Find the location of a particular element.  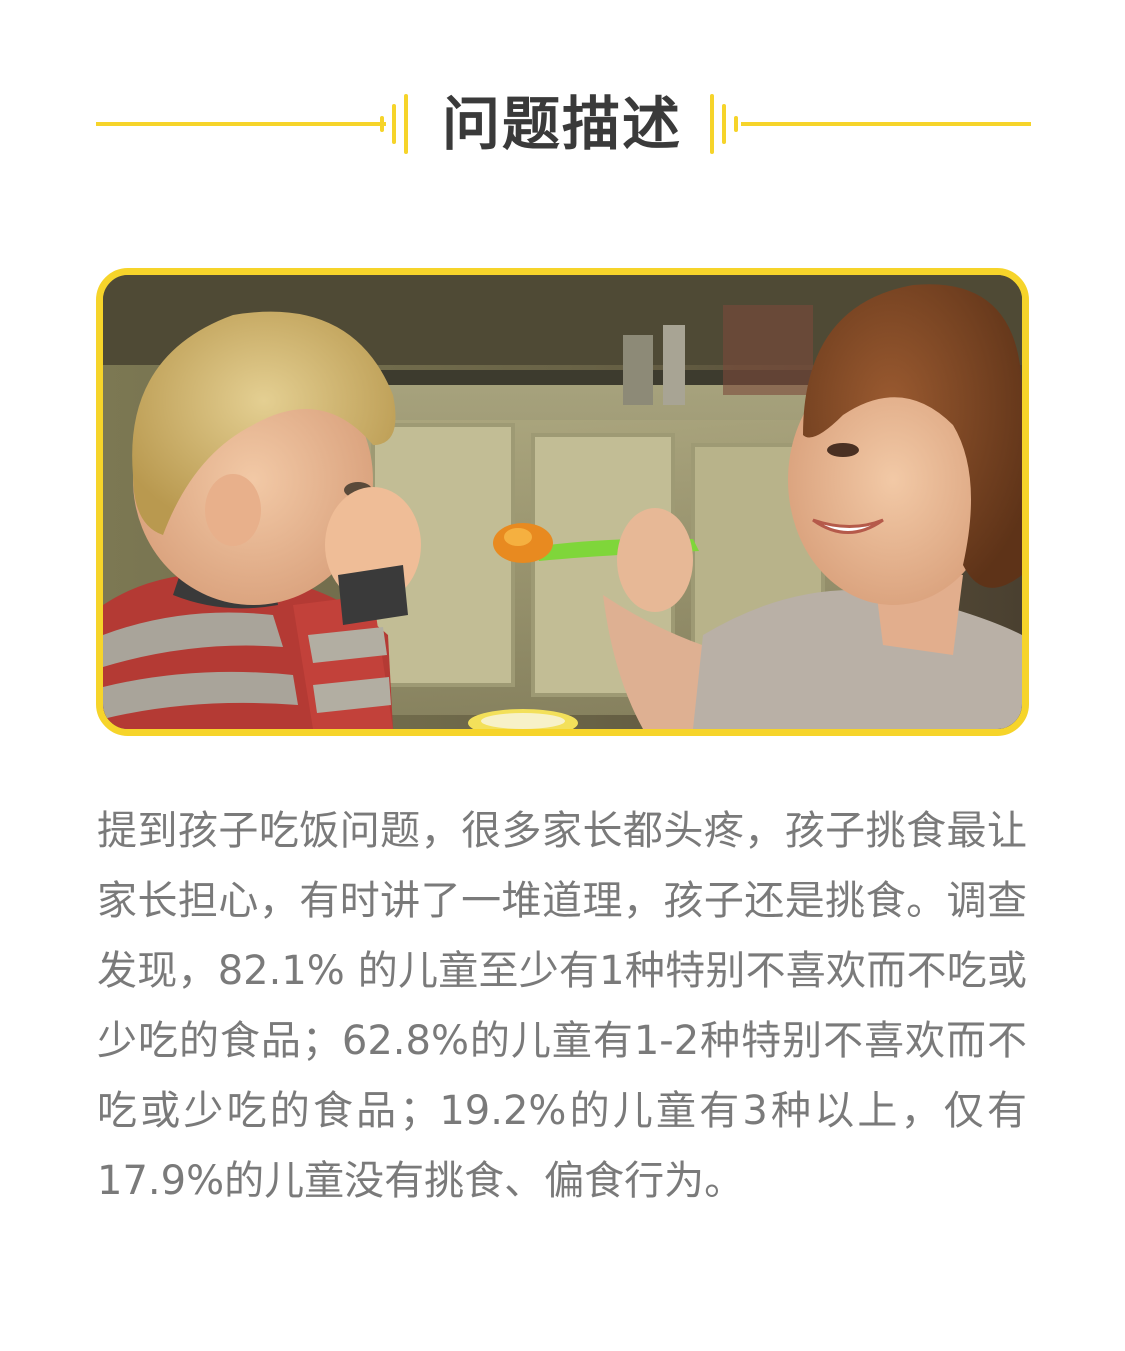

section-header: 问题描述 is located at coordinates (562, 130).